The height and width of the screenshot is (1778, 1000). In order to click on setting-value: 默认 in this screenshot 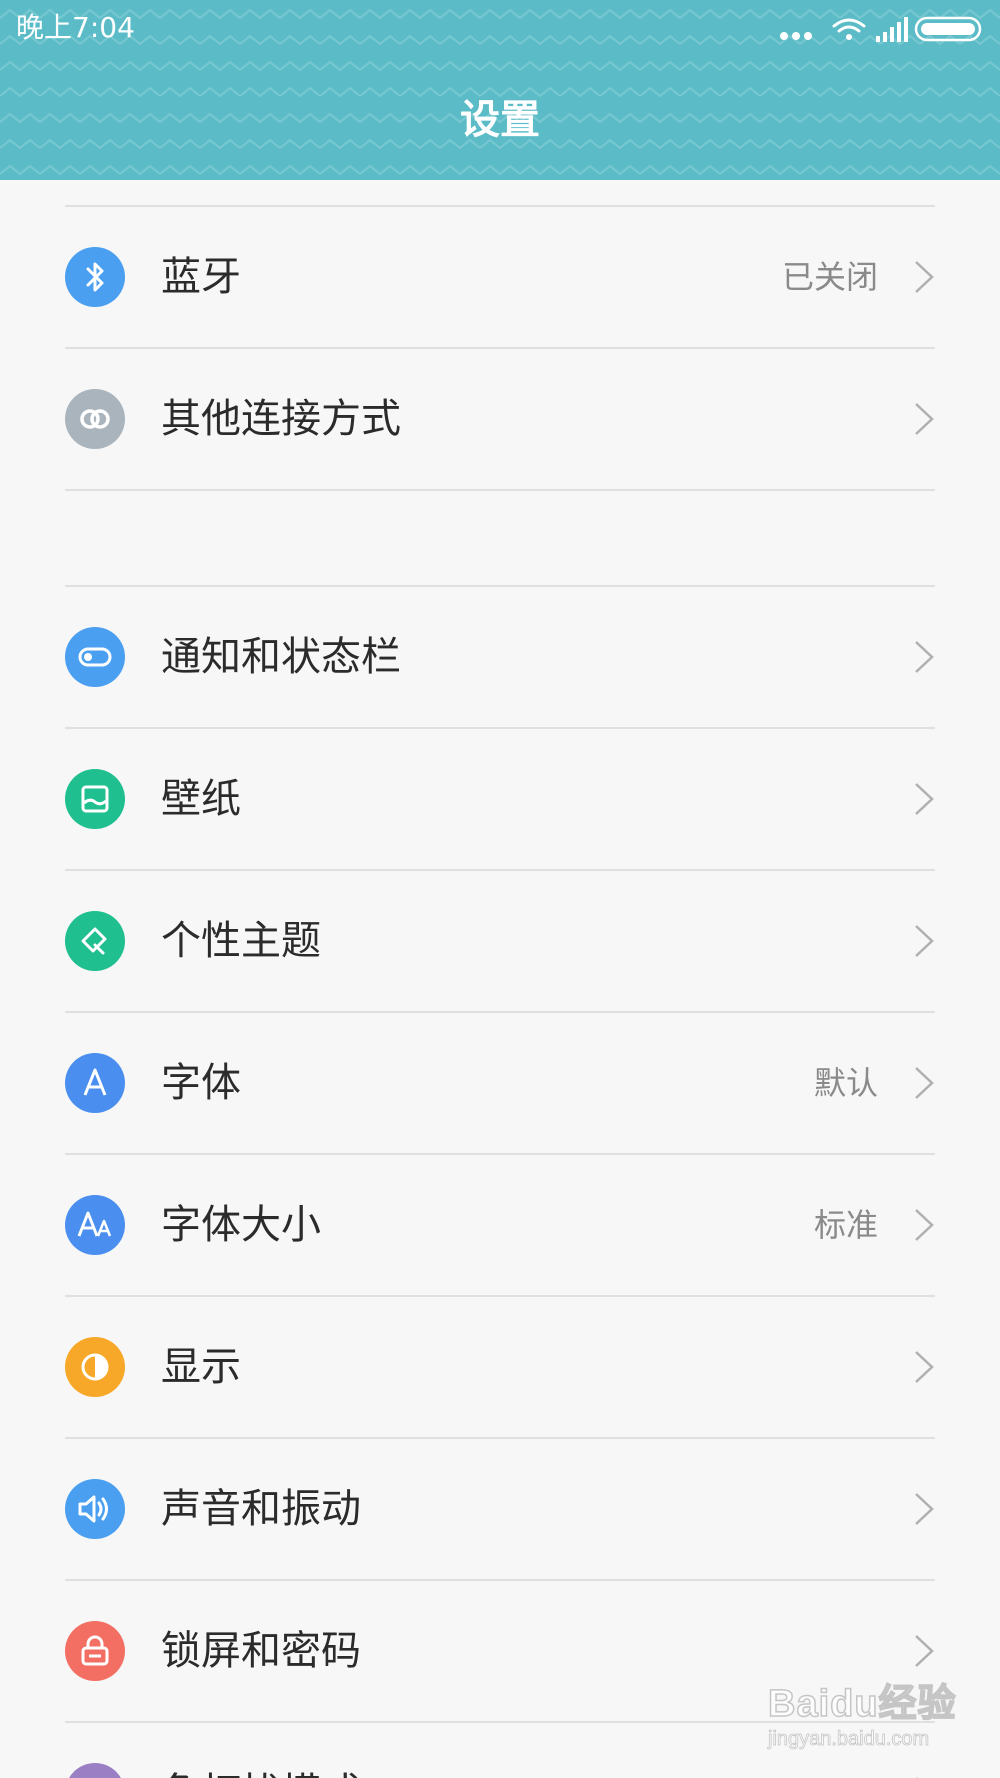, I will do `click(845, 1083)`.